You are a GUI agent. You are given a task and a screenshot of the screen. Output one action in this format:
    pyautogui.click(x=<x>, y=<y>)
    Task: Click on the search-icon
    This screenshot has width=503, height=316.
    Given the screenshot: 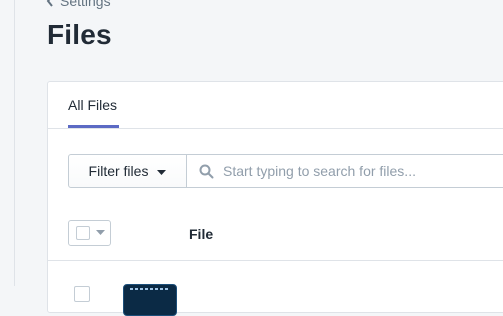 What is the action you would take?
    pyautogui.click(x=206, y=171)
    